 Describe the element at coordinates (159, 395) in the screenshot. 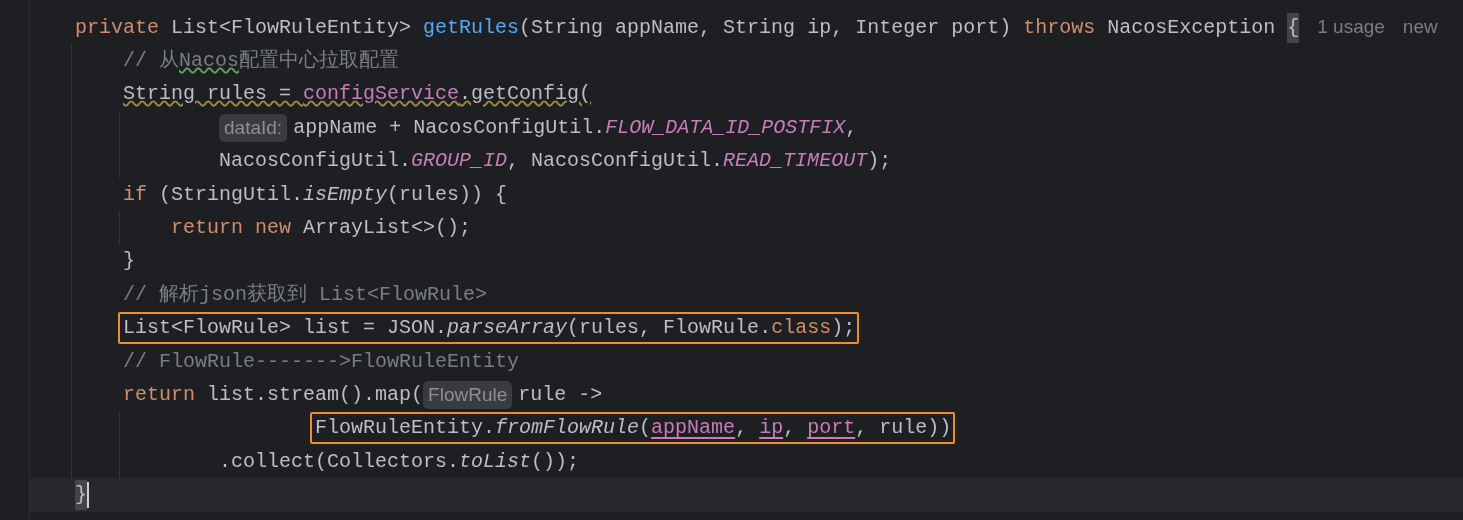

I see `keyword: return` at that location.